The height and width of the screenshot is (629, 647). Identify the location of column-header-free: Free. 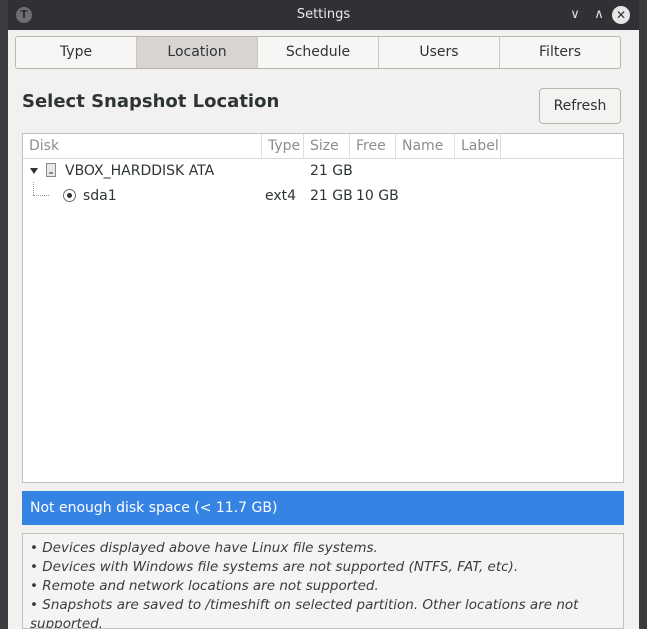
(373, 146).